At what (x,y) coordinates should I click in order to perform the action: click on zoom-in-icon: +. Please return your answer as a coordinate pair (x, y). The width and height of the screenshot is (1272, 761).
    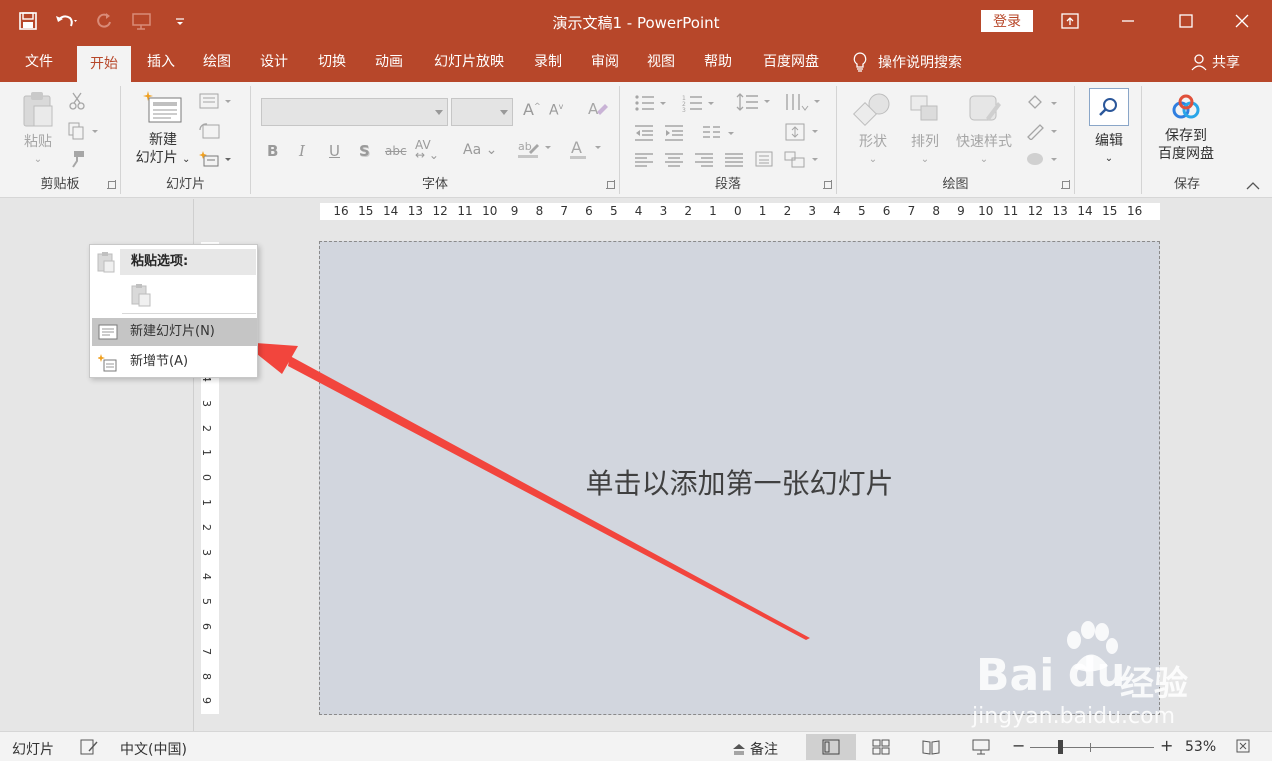
    Looking at the image, I should click on (1166, 745).